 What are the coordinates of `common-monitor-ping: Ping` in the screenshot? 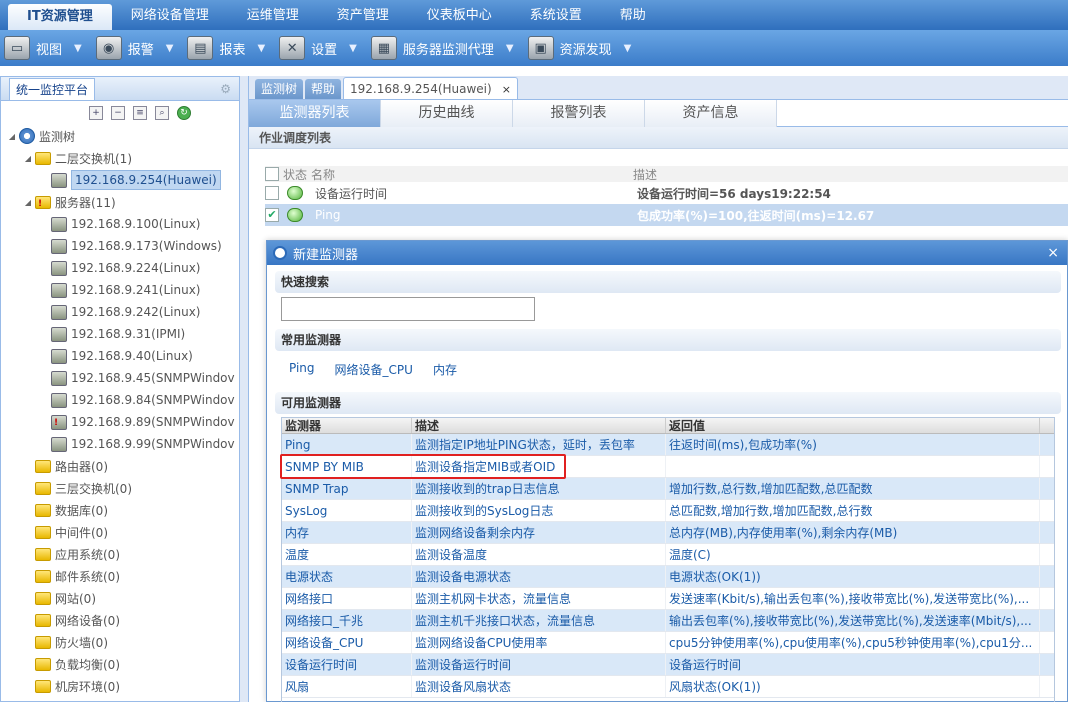 It's located at (302, 369).